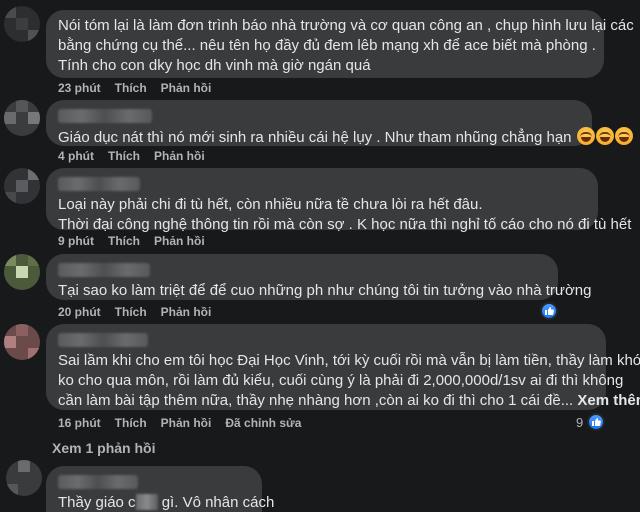 The image size is (640, 512). Describe the element at coordinates (76, 241) in the screenshot. I see `comment-timestamp: 9 phút` at that location.